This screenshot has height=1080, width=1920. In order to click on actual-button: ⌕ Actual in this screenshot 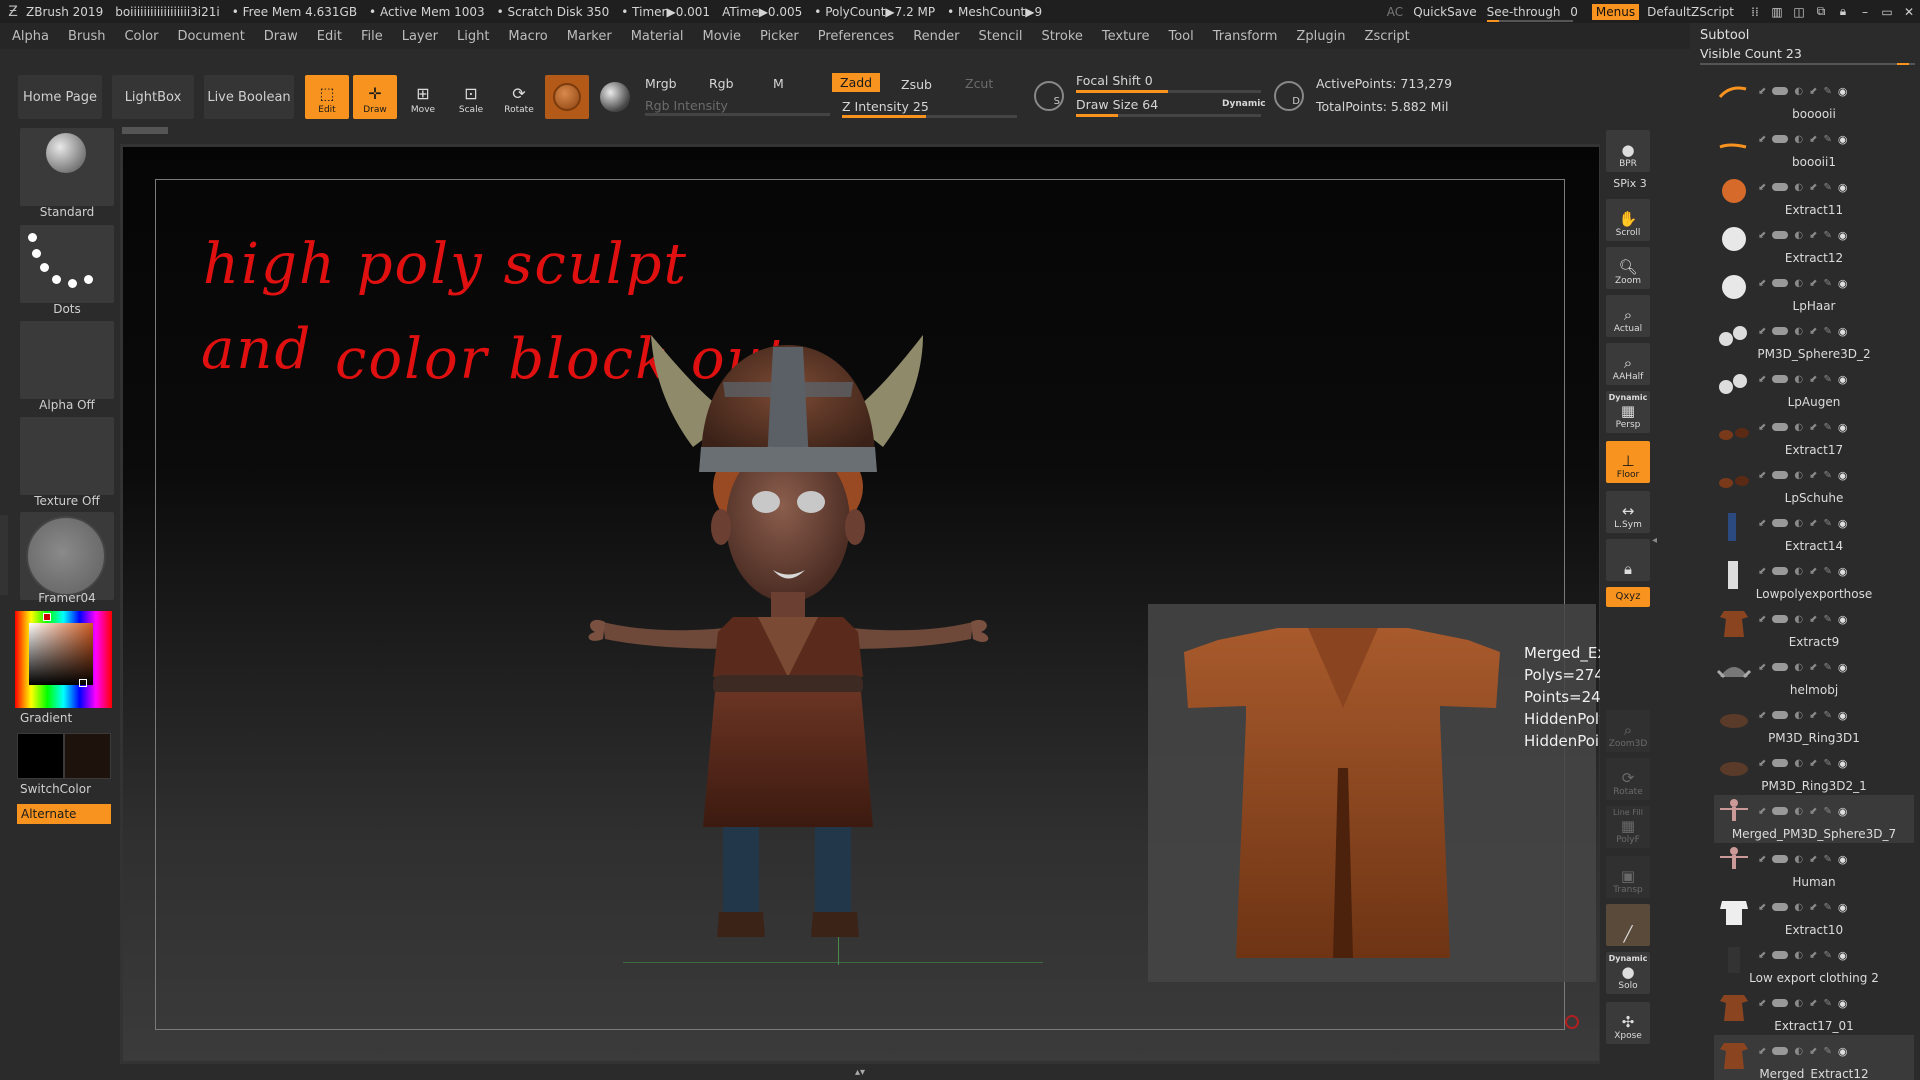, I will do `click(1628, 316)`.